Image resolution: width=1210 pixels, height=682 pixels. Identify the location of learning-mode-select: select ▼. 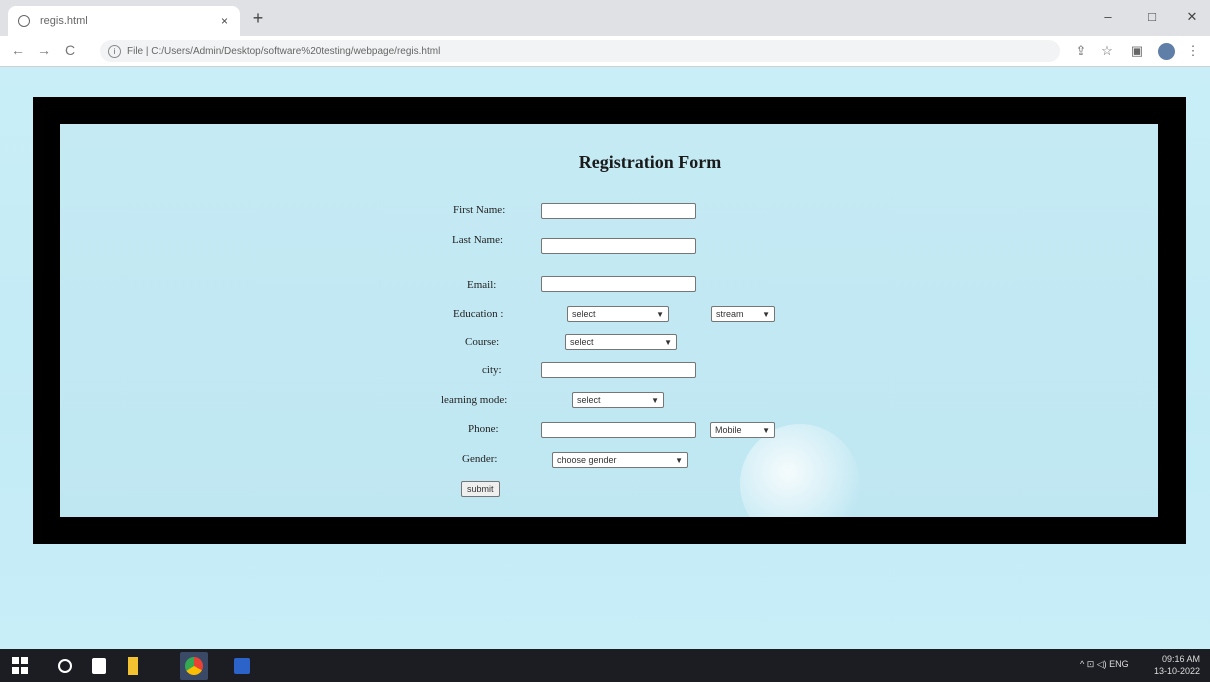
(618, 400).